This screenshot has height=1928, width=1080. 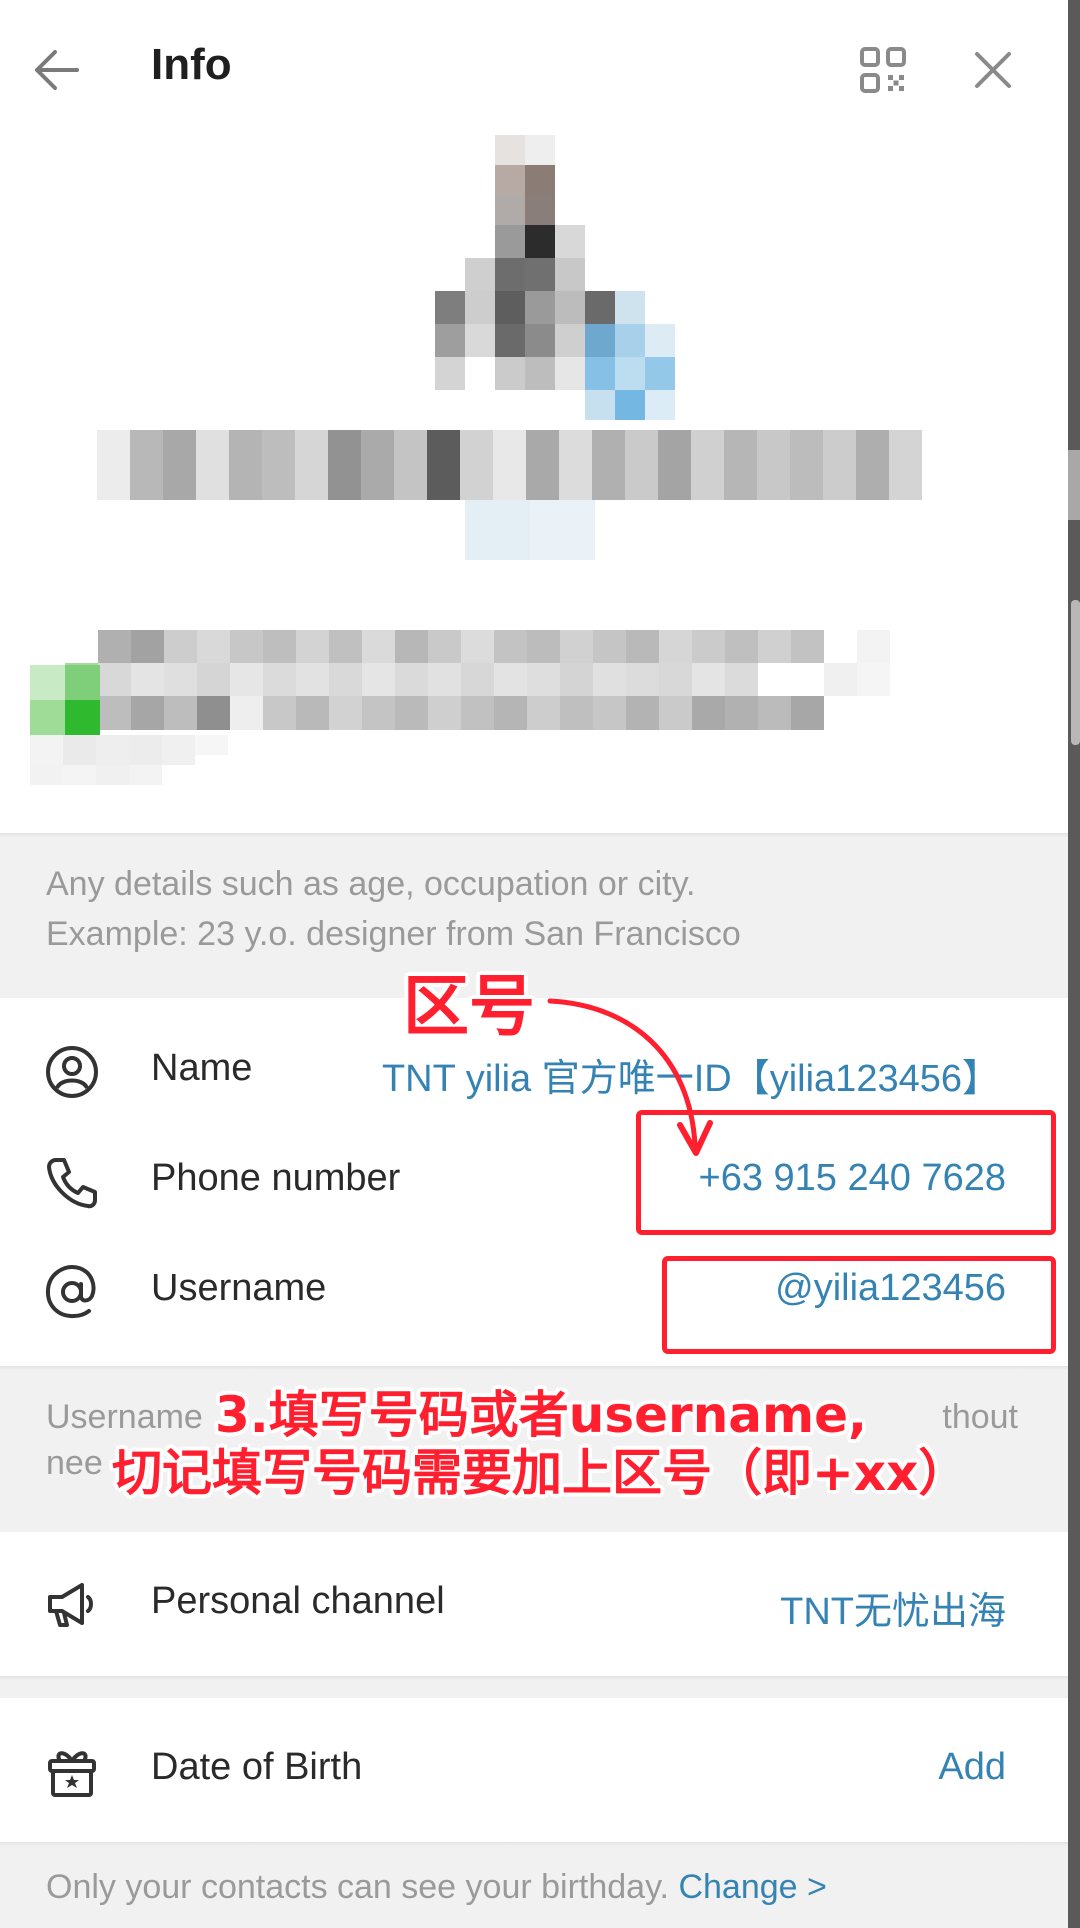 What do you see at coordinates (72, 1183) in the screenshot?
I see `phone-icon` at bounding box center [72, 1183].